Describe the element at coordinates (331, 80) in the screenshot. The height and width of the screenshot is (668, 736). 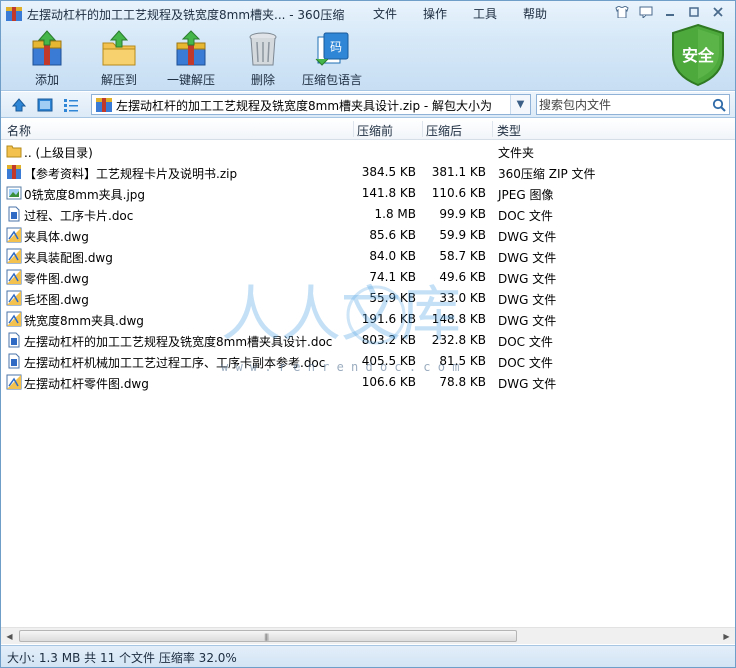
I see `archive-language-label: 压缩包语言` at that location.